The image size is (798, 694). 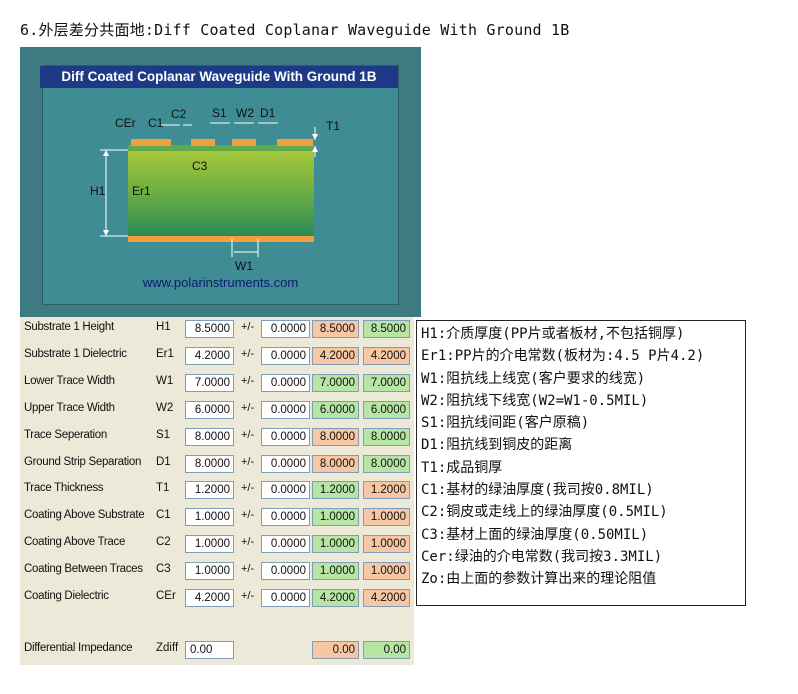 What do you see at coordinates (84, 515) in the screenshot?
I see `row-label: Coating Above Substrate` at bounding box center [84, 515].